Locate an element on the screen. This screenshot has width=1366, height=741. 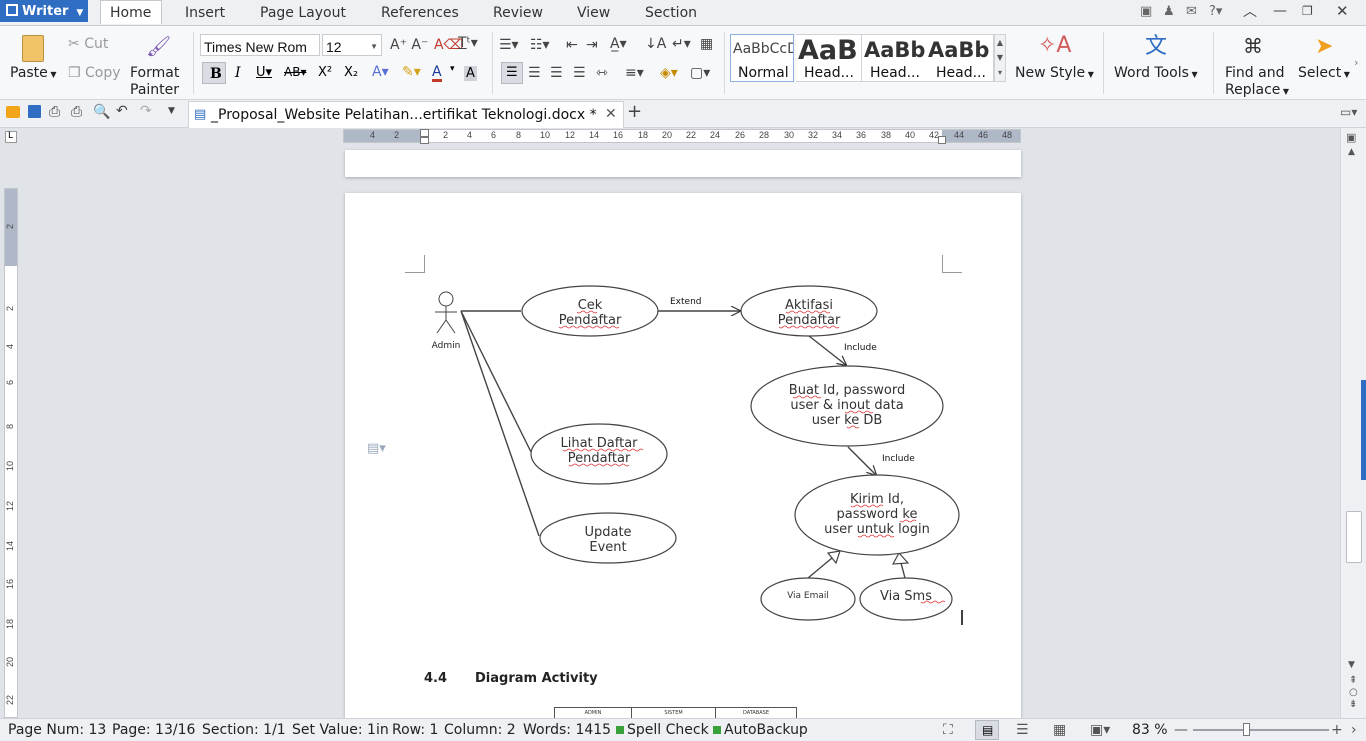
justify-icon: ☰ is located at coordinates (579, 73).